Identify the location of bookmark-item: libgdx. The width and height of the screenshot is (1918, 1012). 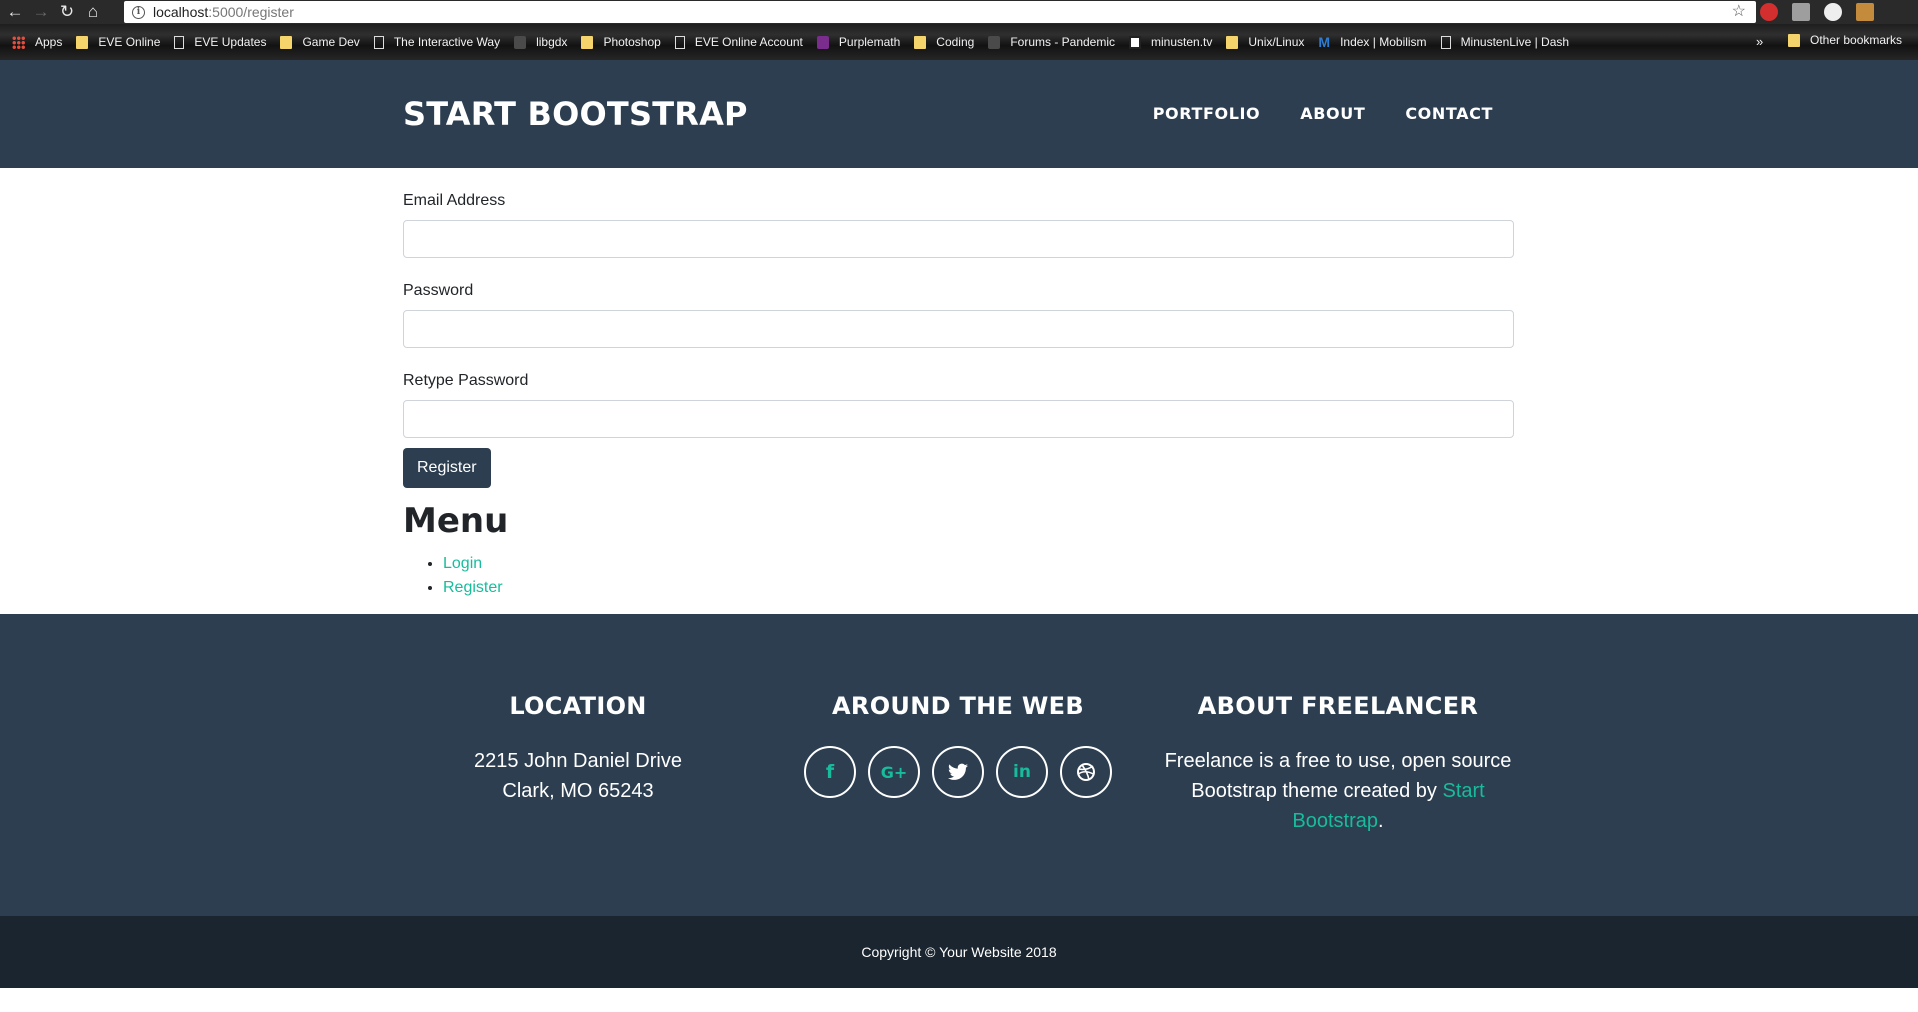
(540, 42).